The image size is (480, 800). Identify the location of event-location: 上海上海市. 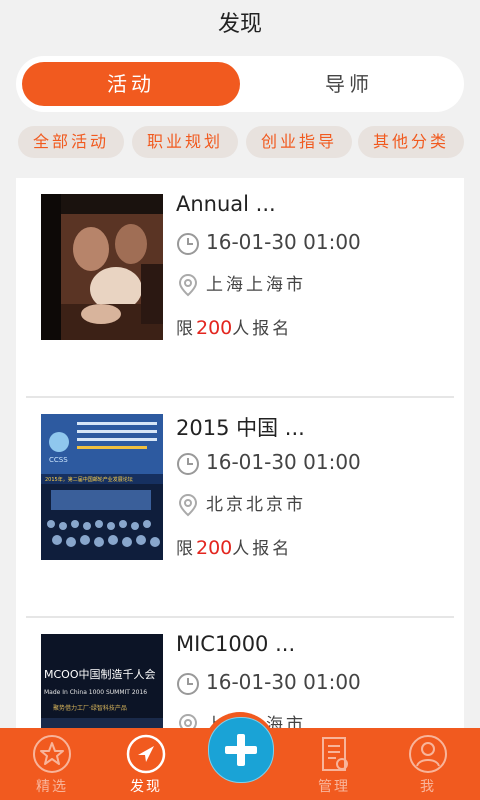
(256, 285).